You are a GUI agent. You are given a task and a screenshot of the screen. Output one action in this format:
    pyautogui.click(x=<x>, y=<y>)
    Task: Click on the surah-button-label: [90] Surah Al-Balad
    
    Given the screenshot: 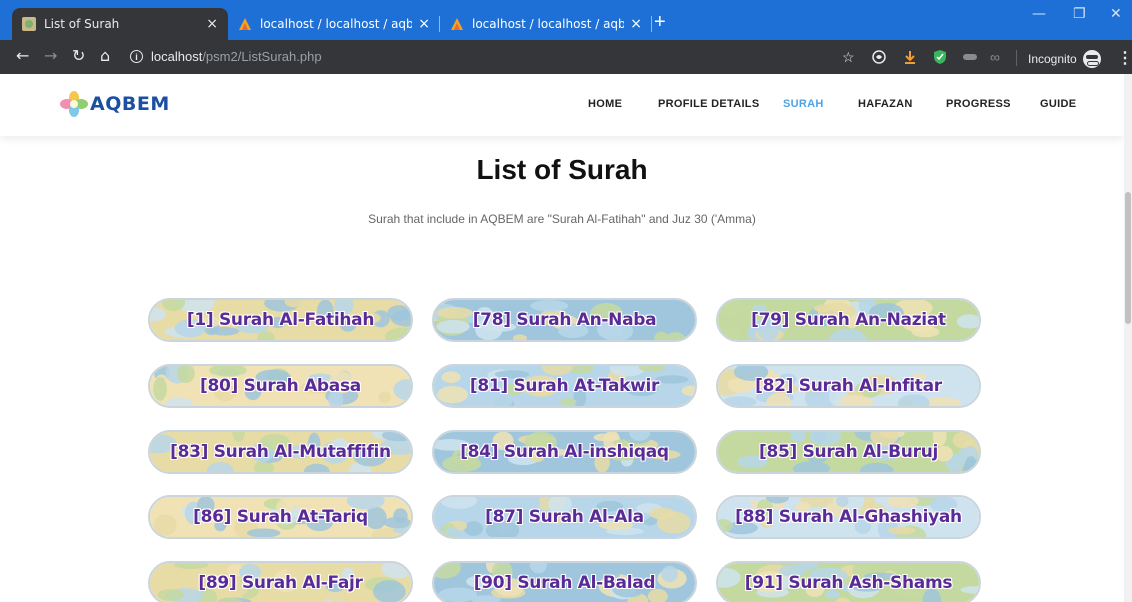 What is the action you would take?
    pyautogui.click(x=564, y=583)
    